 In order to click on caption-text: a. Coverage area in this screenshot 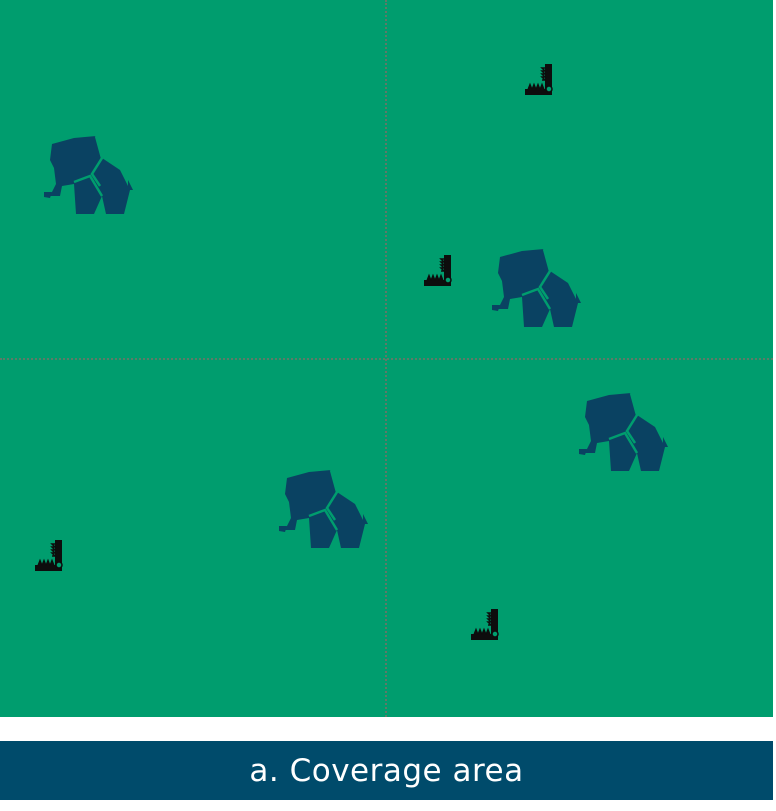, I will do `click(386, 770)`.